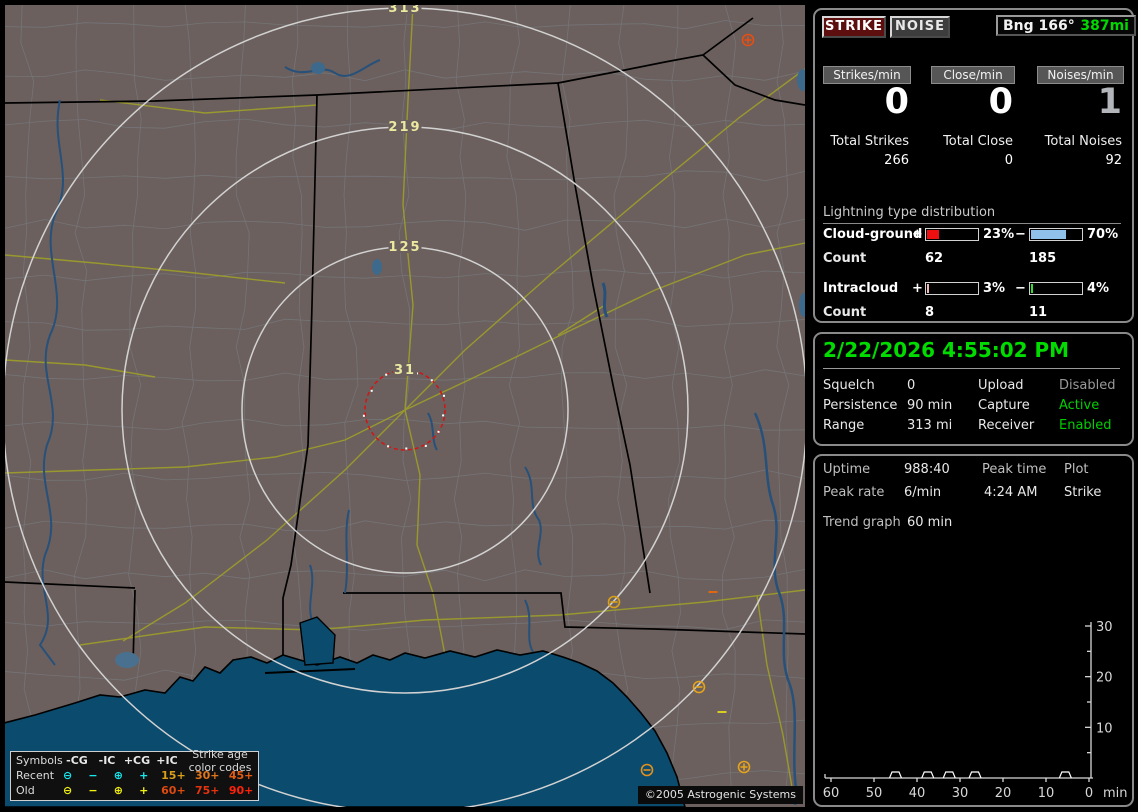  What do you see at coordinates (1098, 288) in the screenshot?
I see `ic-minus-pct: 4%` at bounding box center [1098, 288].